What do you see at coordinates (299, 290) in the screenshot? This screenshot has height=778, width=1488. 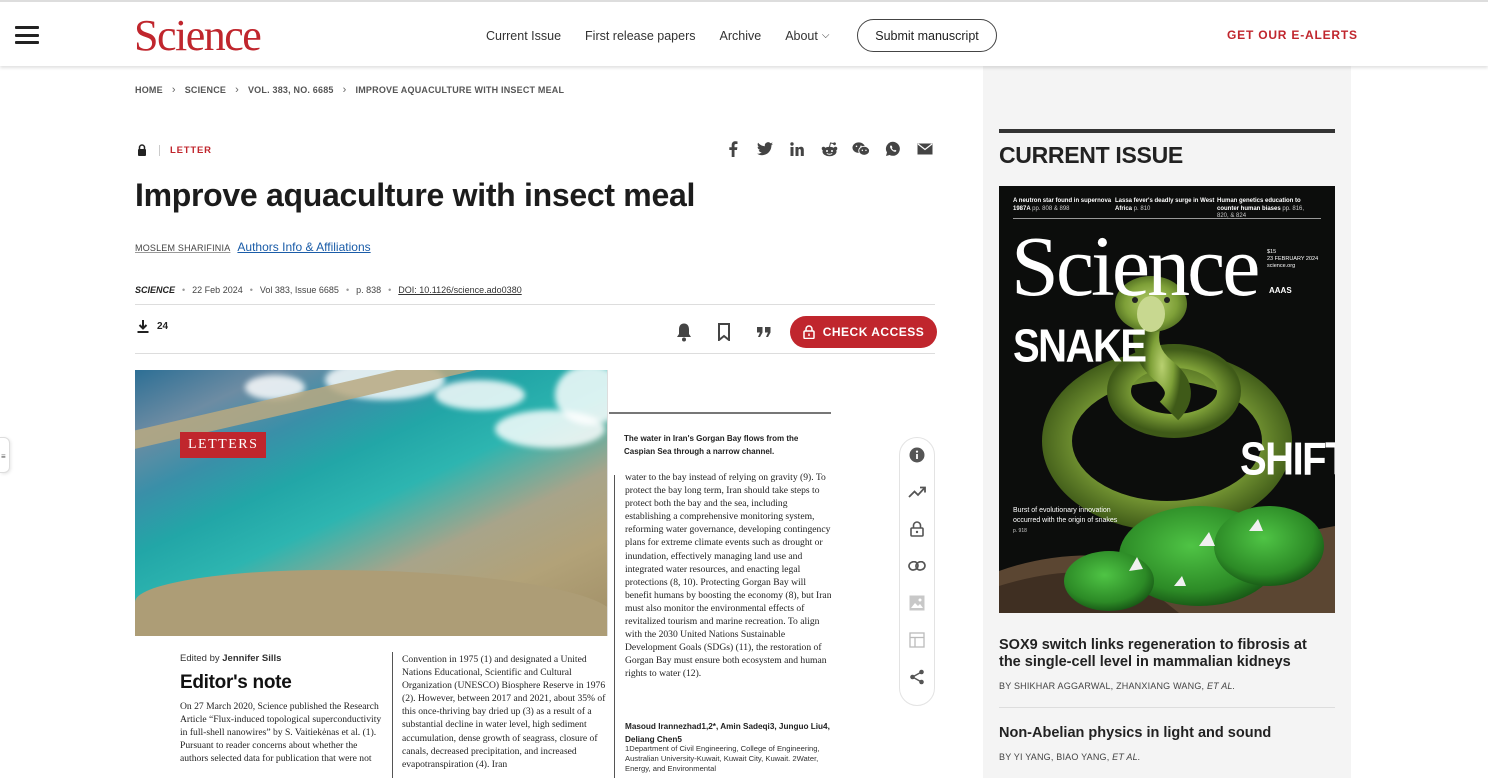 I see `volume-issue: Vol 383, Issue 6685` at bounding box center [299, 290].